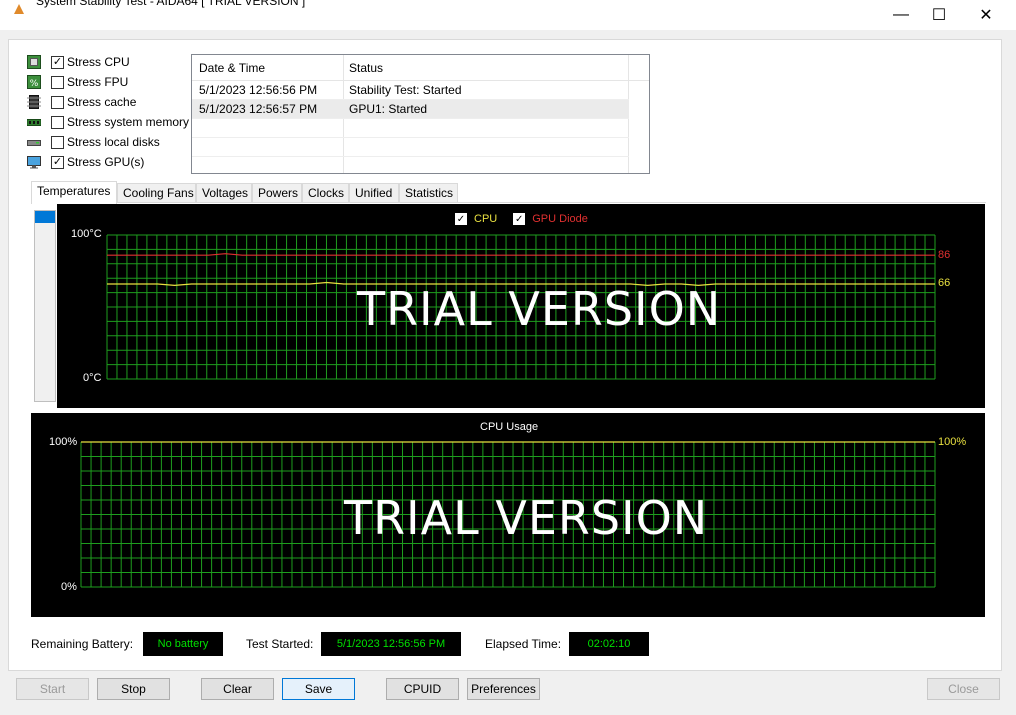  What do you see at coordinates (944, 255) in the screenshot?
I see `gpu-diode-value-label: 86` at bounding box center [944, 255].